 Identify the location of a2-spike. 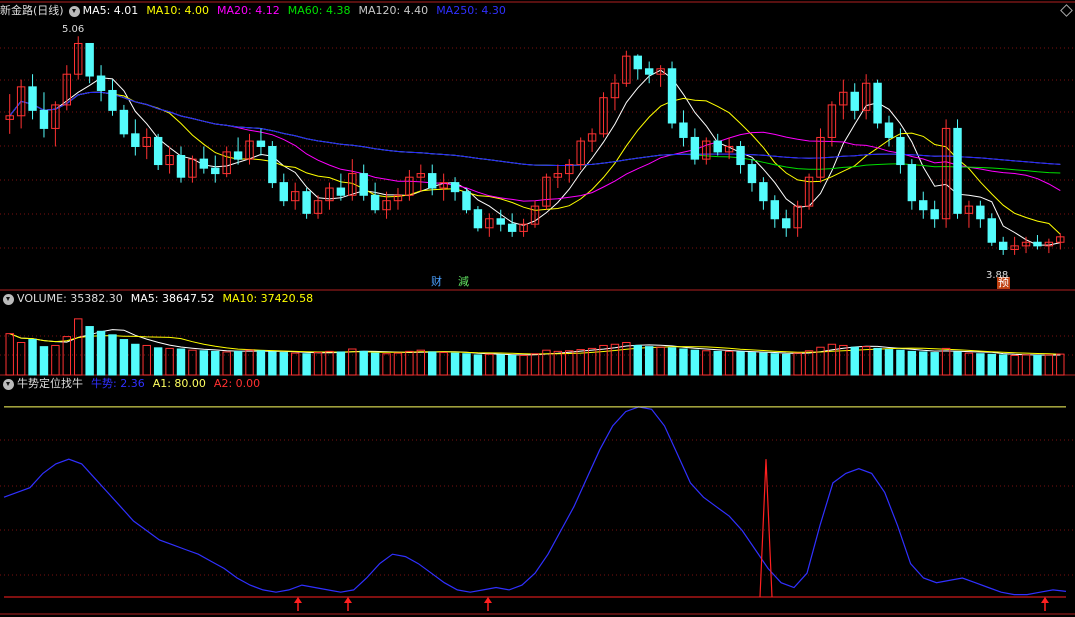
(766, 528).